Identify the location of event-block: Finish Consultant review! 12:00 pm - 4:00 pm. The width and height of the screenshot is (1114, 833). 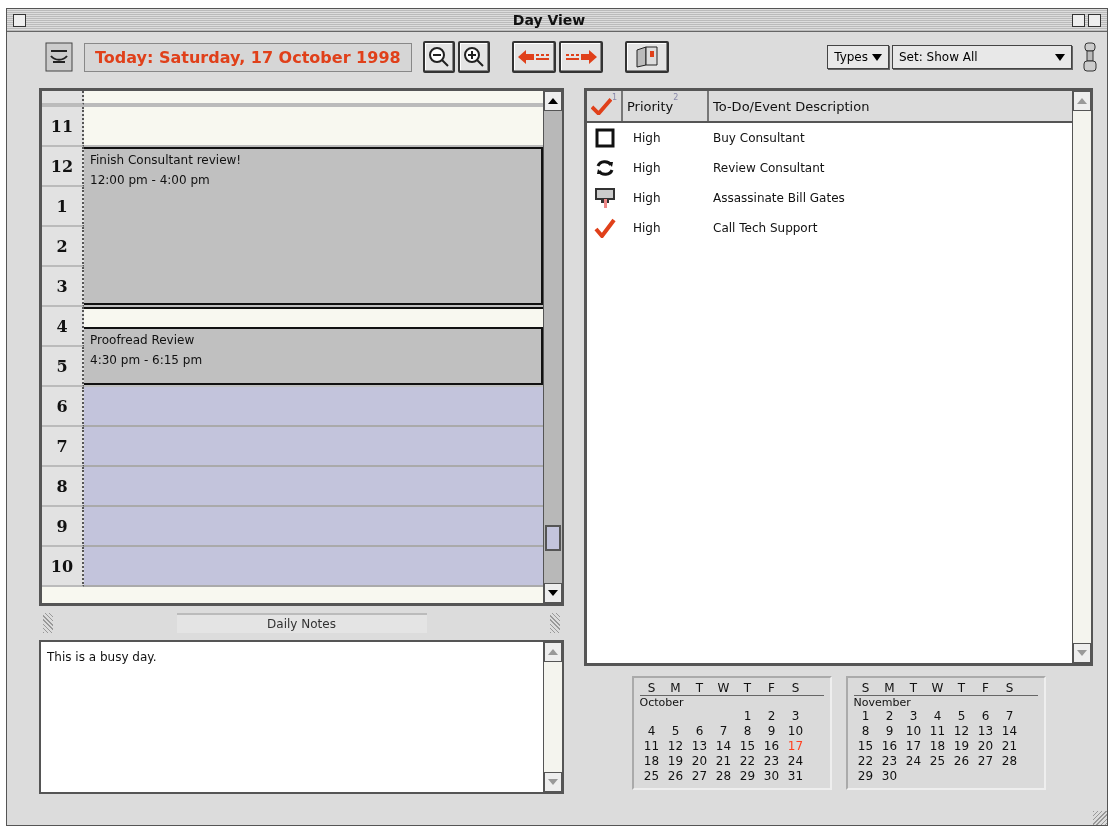
(313, 226).